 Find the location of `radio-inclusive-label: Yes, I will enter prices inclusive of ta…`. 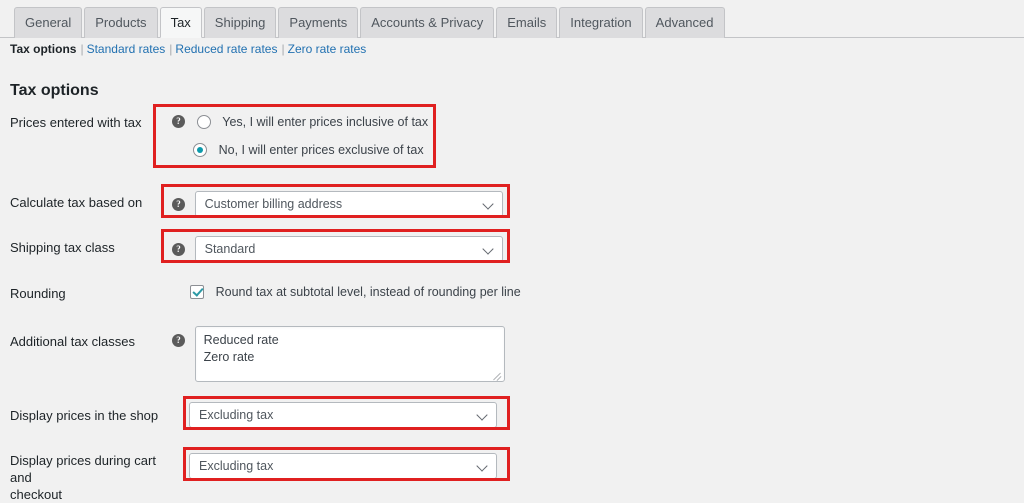

radio-inclusive-label: Yes, I will enter prices inclusive of ta… is located at coordinates (325, 121).